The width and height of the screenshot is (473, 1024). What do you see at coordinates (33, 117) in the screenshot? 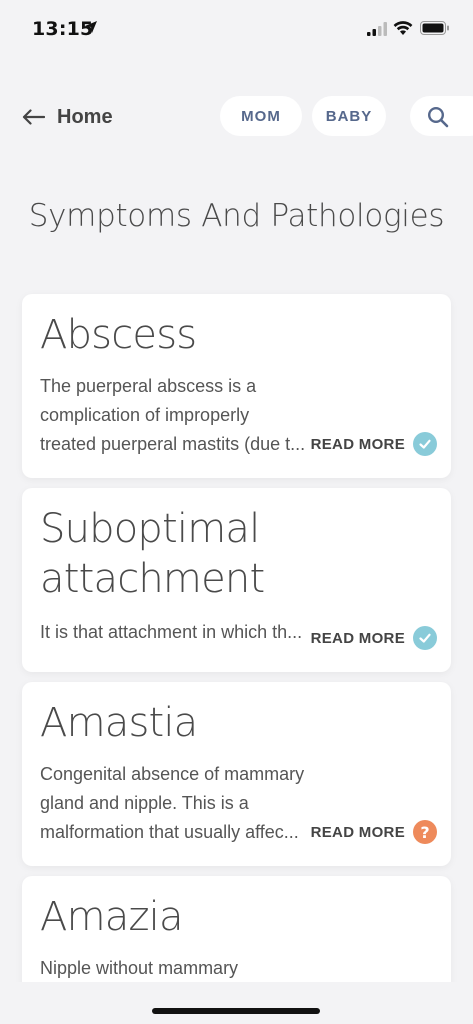
I see `arrow-left-icon` at bounding box center [33, 117].